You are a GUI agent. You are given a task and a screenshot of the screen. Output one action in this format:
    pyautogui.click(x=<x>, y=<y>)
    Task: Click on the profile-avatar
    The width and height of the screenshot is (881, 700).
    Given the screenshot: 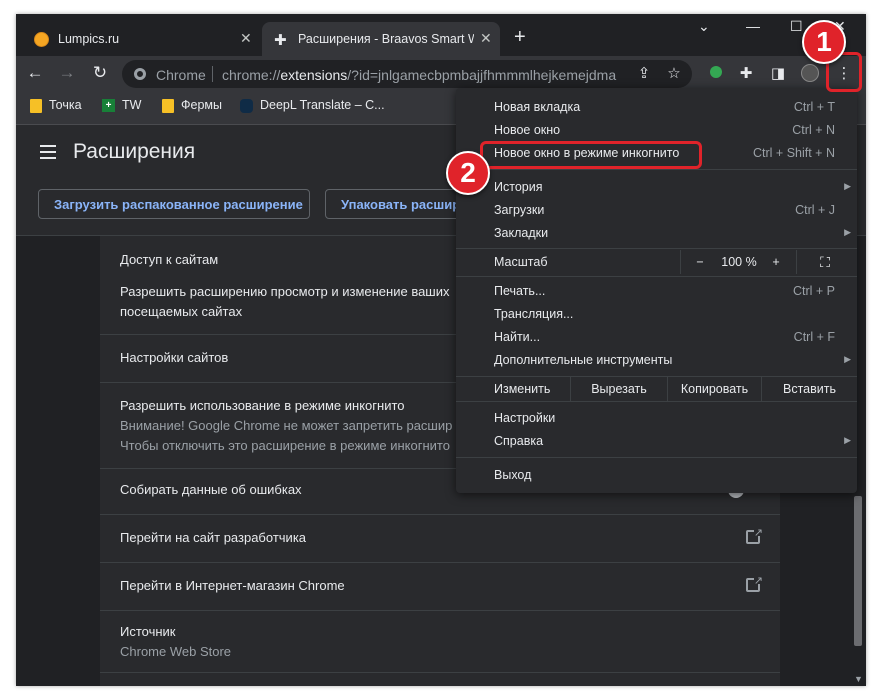 What is the action you would take?
    pyautogui.click(x=810, y=74)
    